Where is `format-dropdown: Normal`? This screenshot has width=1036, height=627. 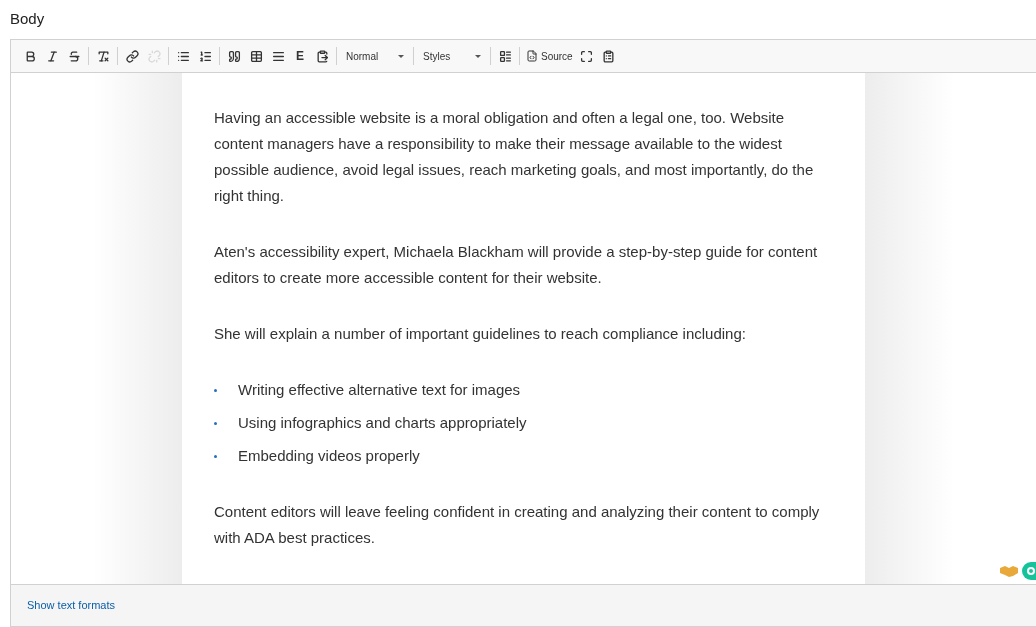 format-dropdown: Normal is located at coordinates (375, 56).